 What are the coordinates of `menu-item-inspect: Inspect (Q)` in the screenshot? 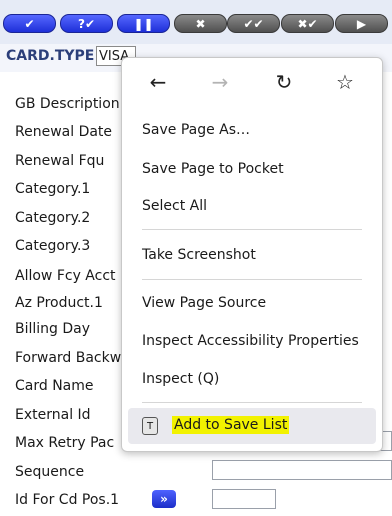 It's located at (180, 379).